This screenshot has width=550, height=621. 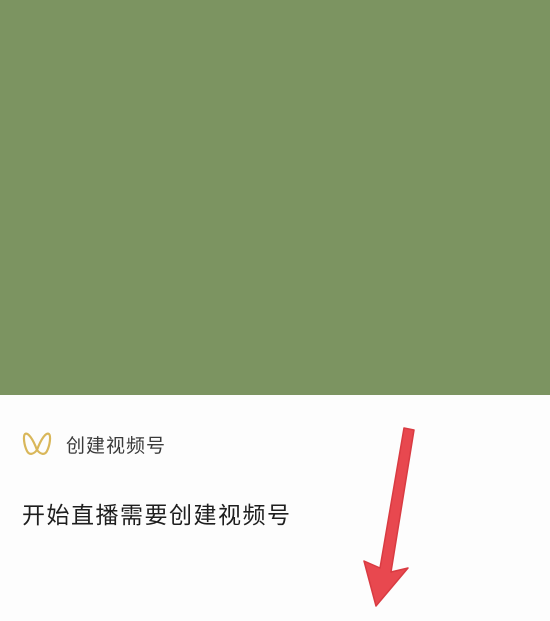 What do you see at coordinates (116, 445) in the screenshot?
I see `sheet-title: 创建视频号` at bounding box center [116, 445].